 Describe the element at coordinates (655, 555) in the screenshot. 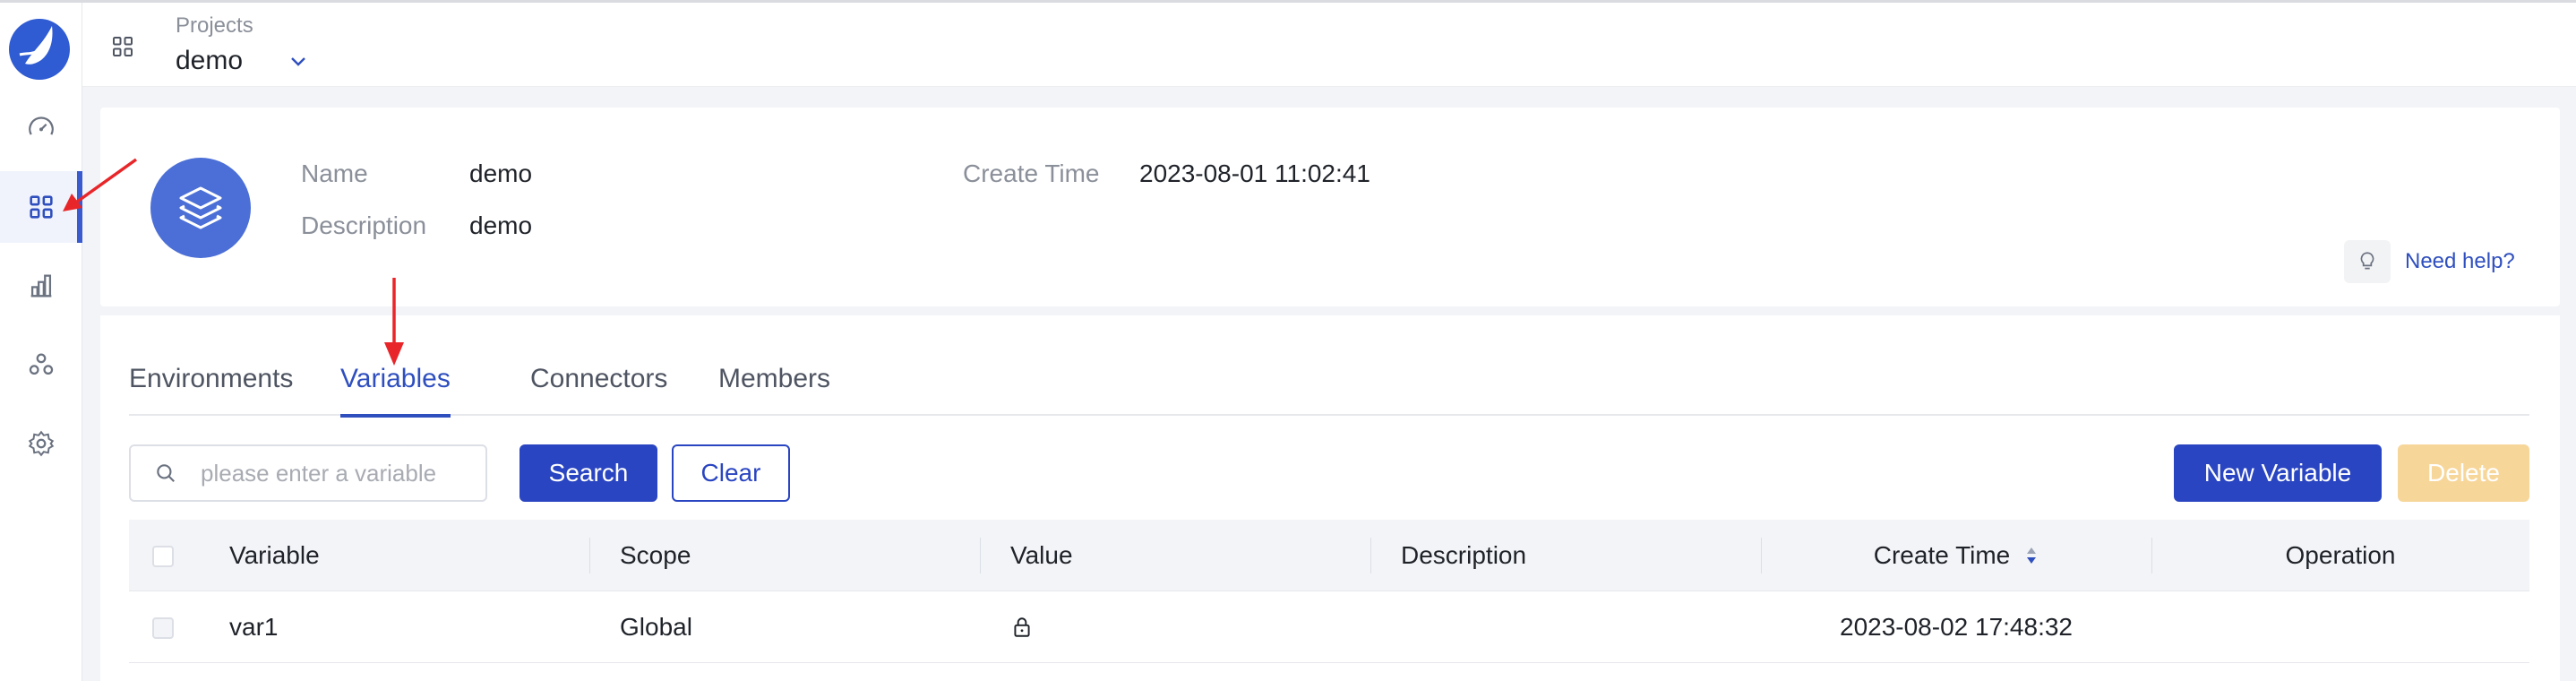

I see `column-header-scope: Scope` at that location.